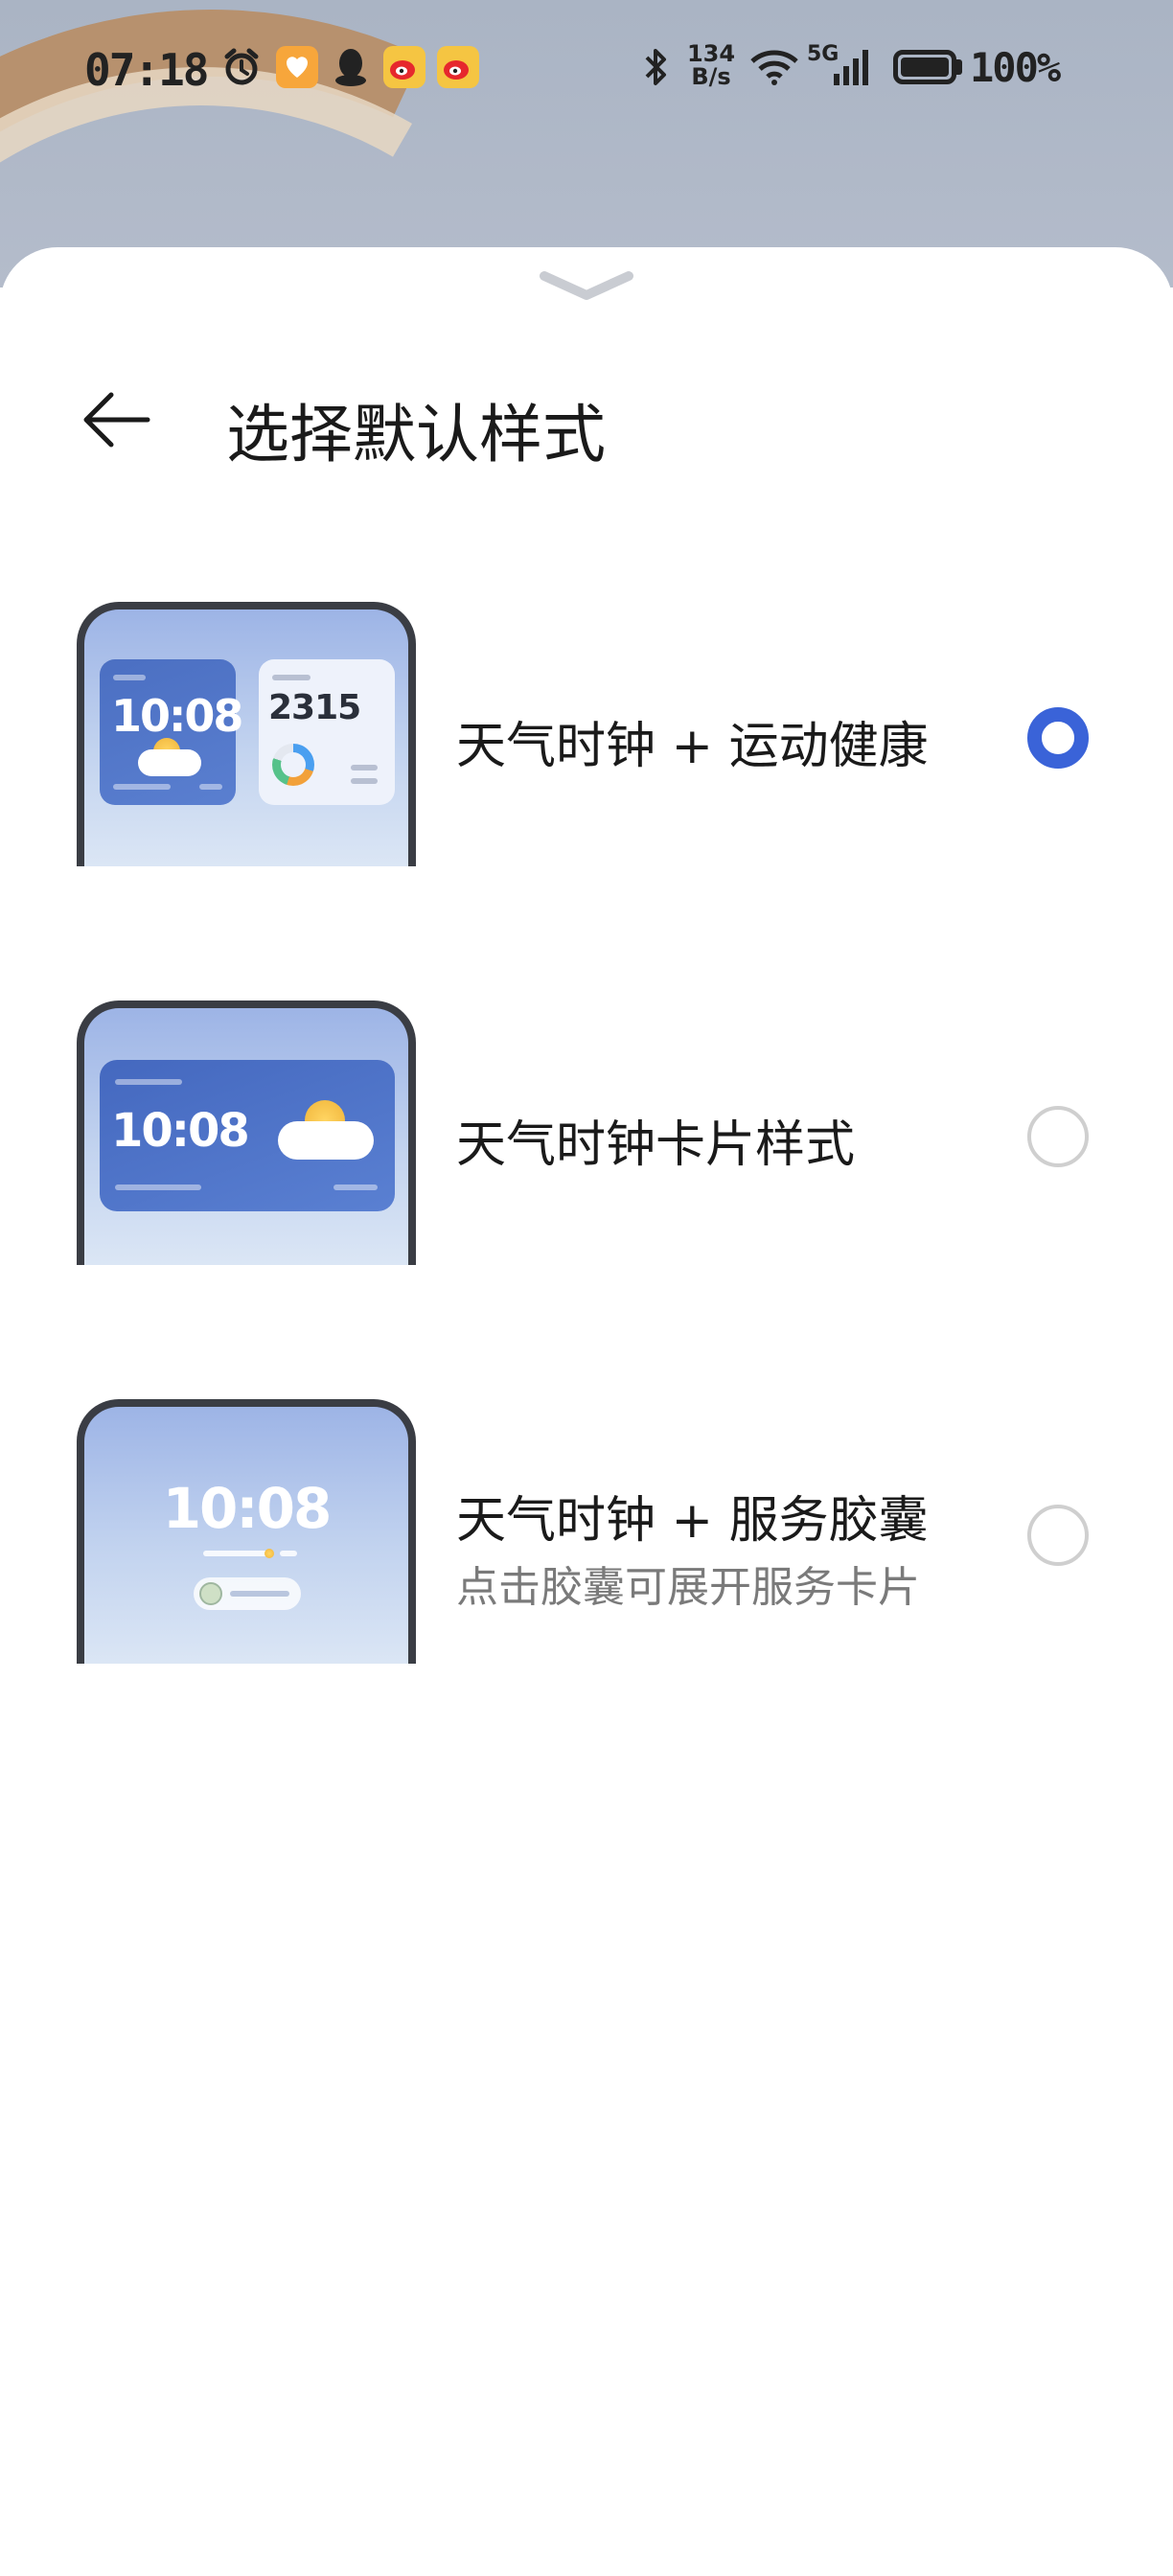  What do you see at coordinates (327, 732) in the screenshot?
I see `preview-health-widget: 2315` at bounding box center [327, 732].